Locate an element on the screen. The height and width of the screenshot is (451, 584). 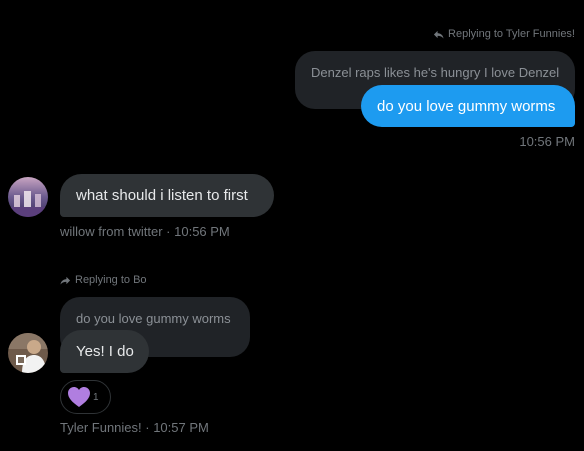
avatar-tyler-icon is located at coordinates (28, 353).